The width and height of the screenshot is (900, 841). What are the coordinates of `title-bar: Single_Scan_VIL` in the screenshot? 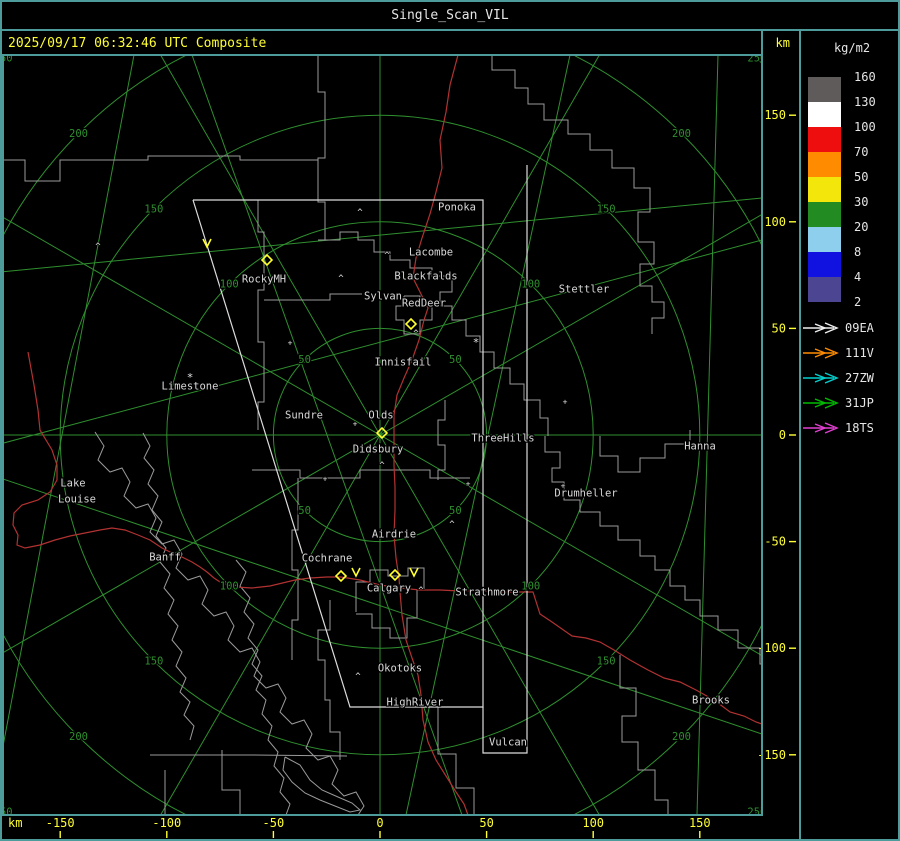 It's located at (450, 15).